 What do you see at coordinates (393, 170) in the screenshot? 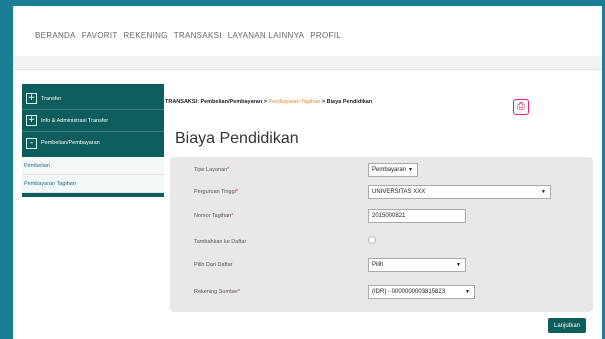
I see `tipe-layanan-select: Pembayaran ▼` at bounding box center [393, 170].